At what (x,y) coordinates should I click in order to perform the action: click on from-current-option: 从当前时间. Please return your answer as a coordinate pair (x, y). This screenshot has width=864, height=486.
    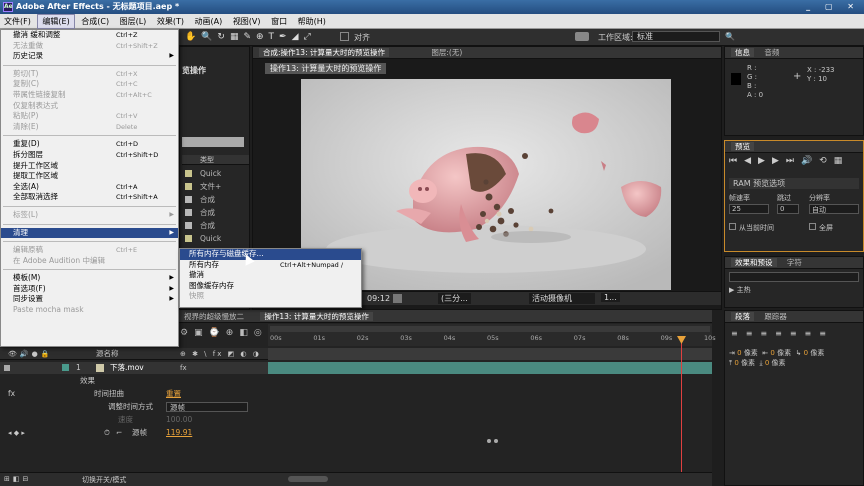
    Looking at the image, I should click on (751, 228).